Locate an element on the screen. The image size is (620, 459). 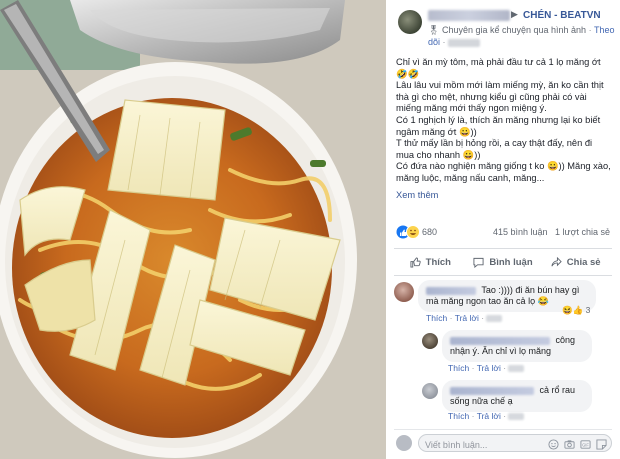
author-avatar is located at coordinates (410, 22).